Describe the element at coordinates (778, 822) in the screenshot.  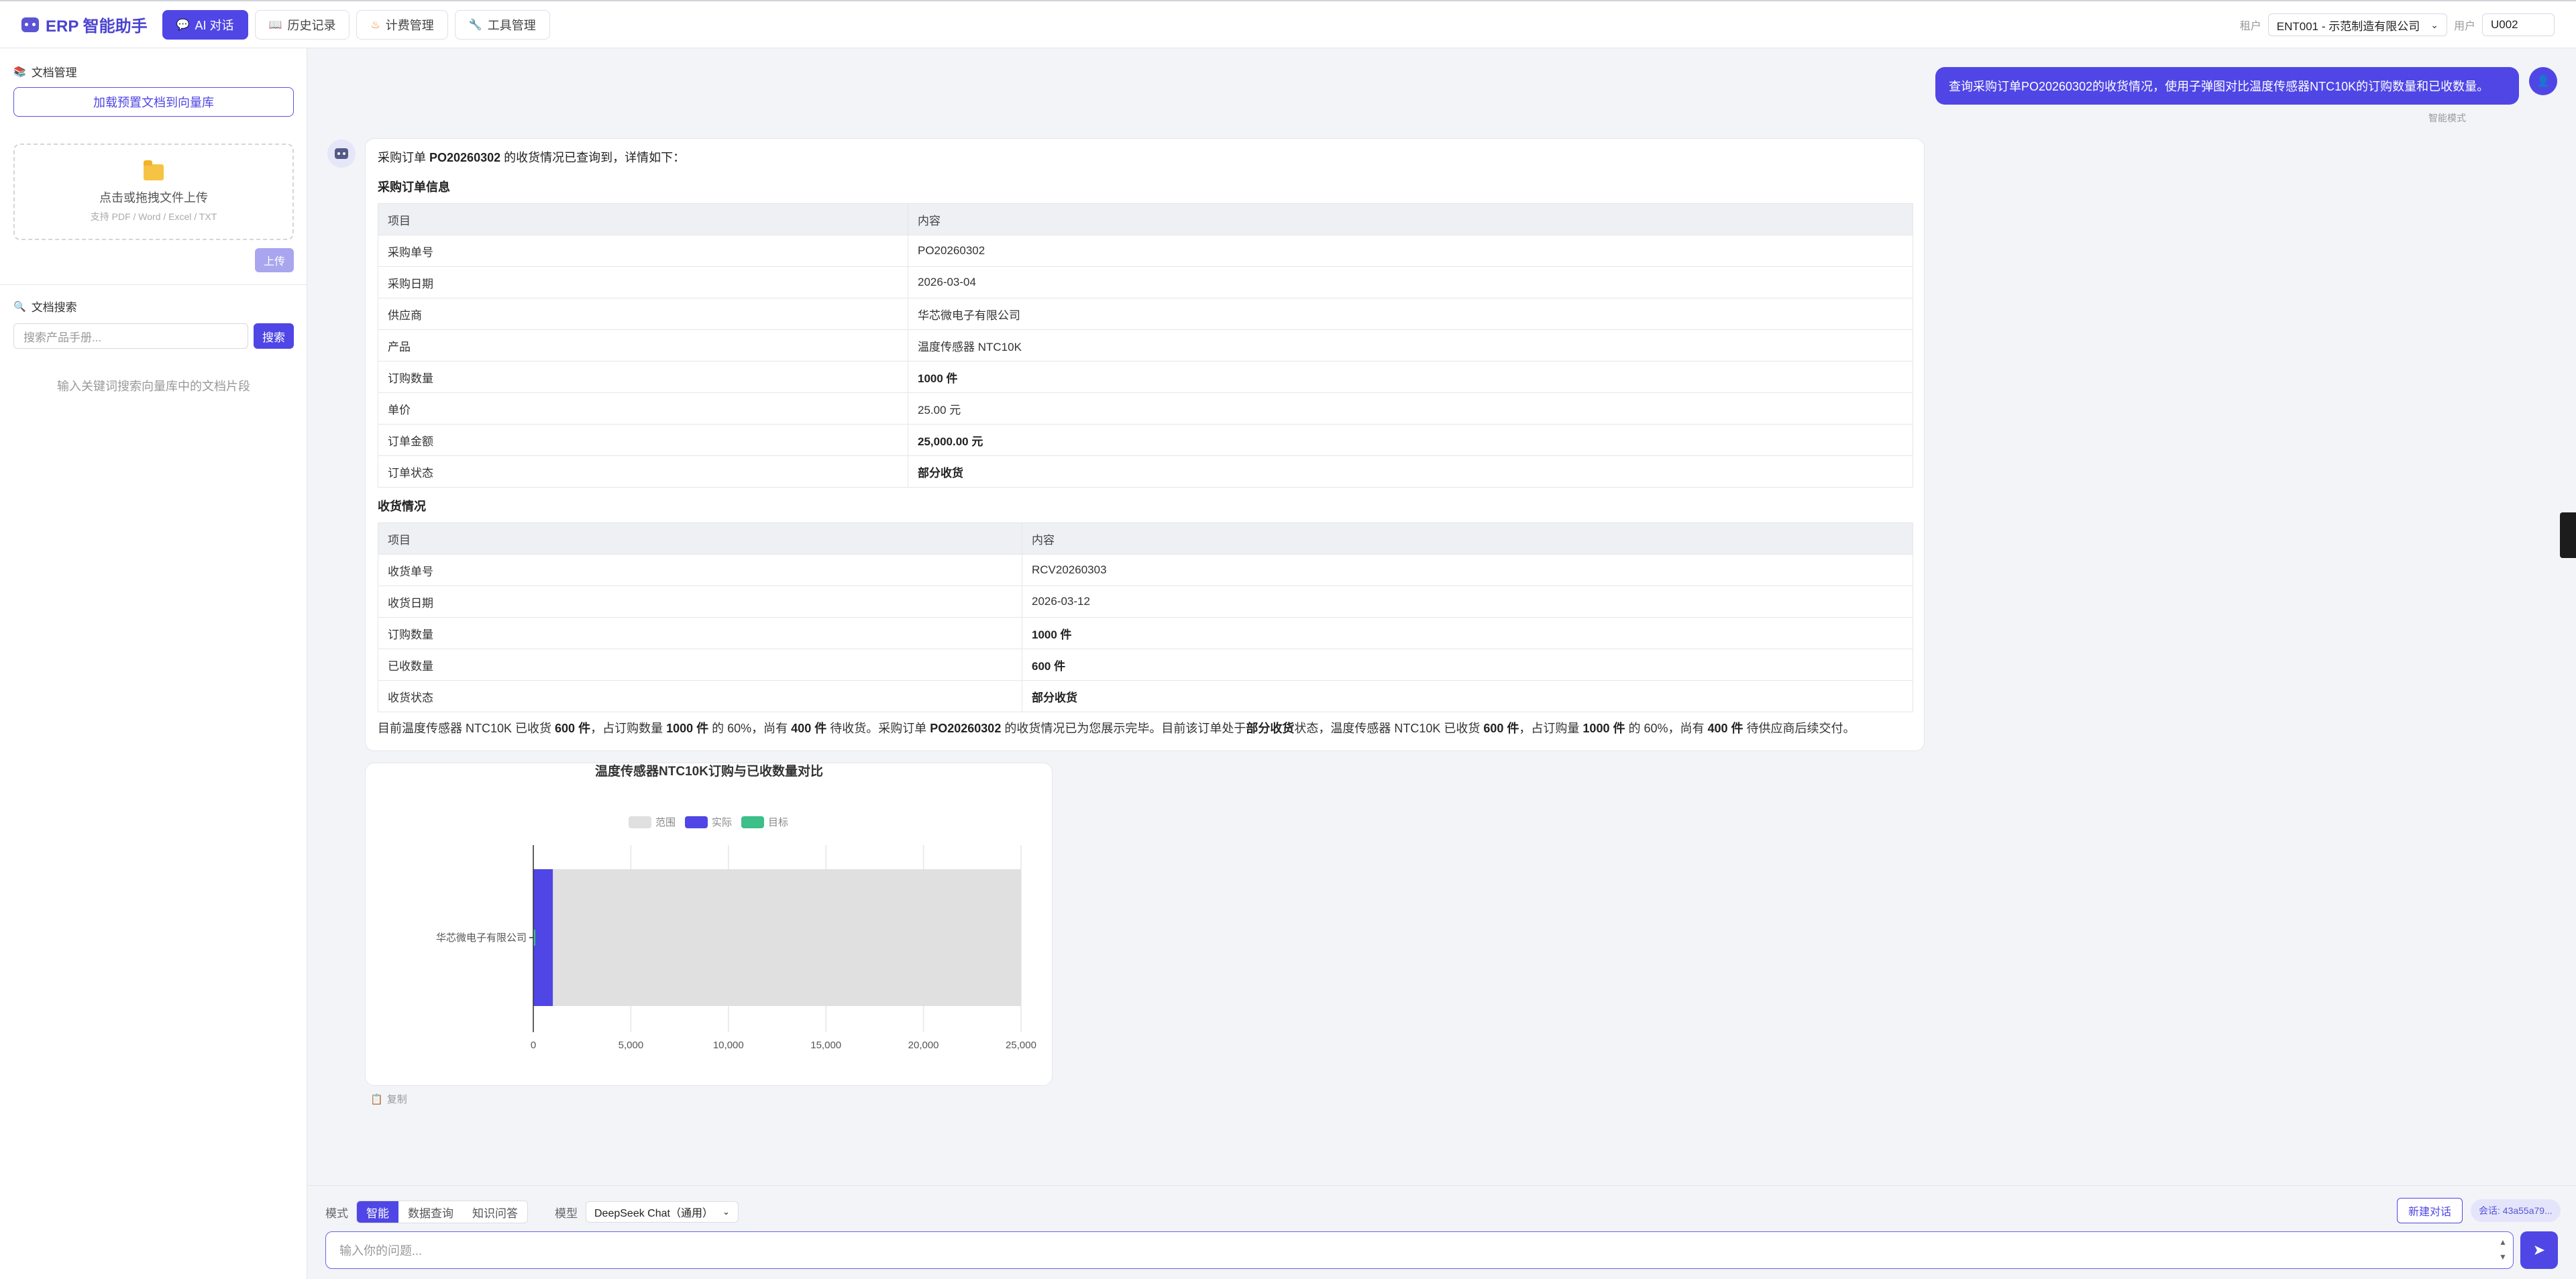
I see `legend-label: 目标` at that location.